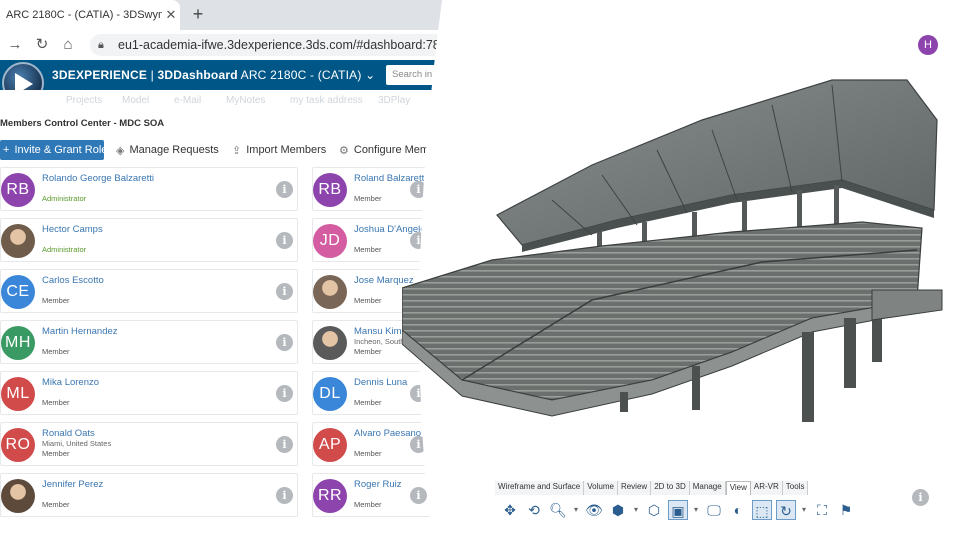 Image resolution: width=960 pixels, height=538 pixels. I want to click on select-icon: ⬚, so click(762, 510).